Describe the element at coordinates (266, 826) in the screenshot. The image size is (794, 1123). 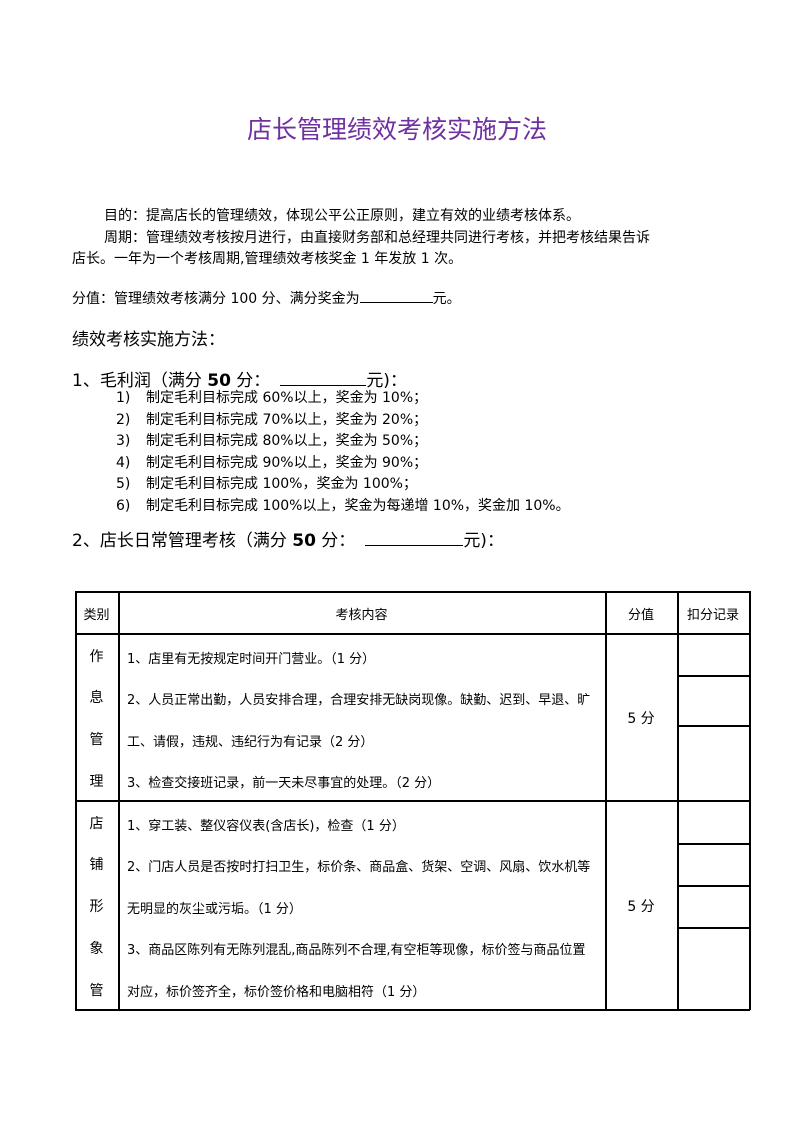
I see `content-line: 1、穿工装、整仪容仪表(含店长)，检查（1 分）` at that location.